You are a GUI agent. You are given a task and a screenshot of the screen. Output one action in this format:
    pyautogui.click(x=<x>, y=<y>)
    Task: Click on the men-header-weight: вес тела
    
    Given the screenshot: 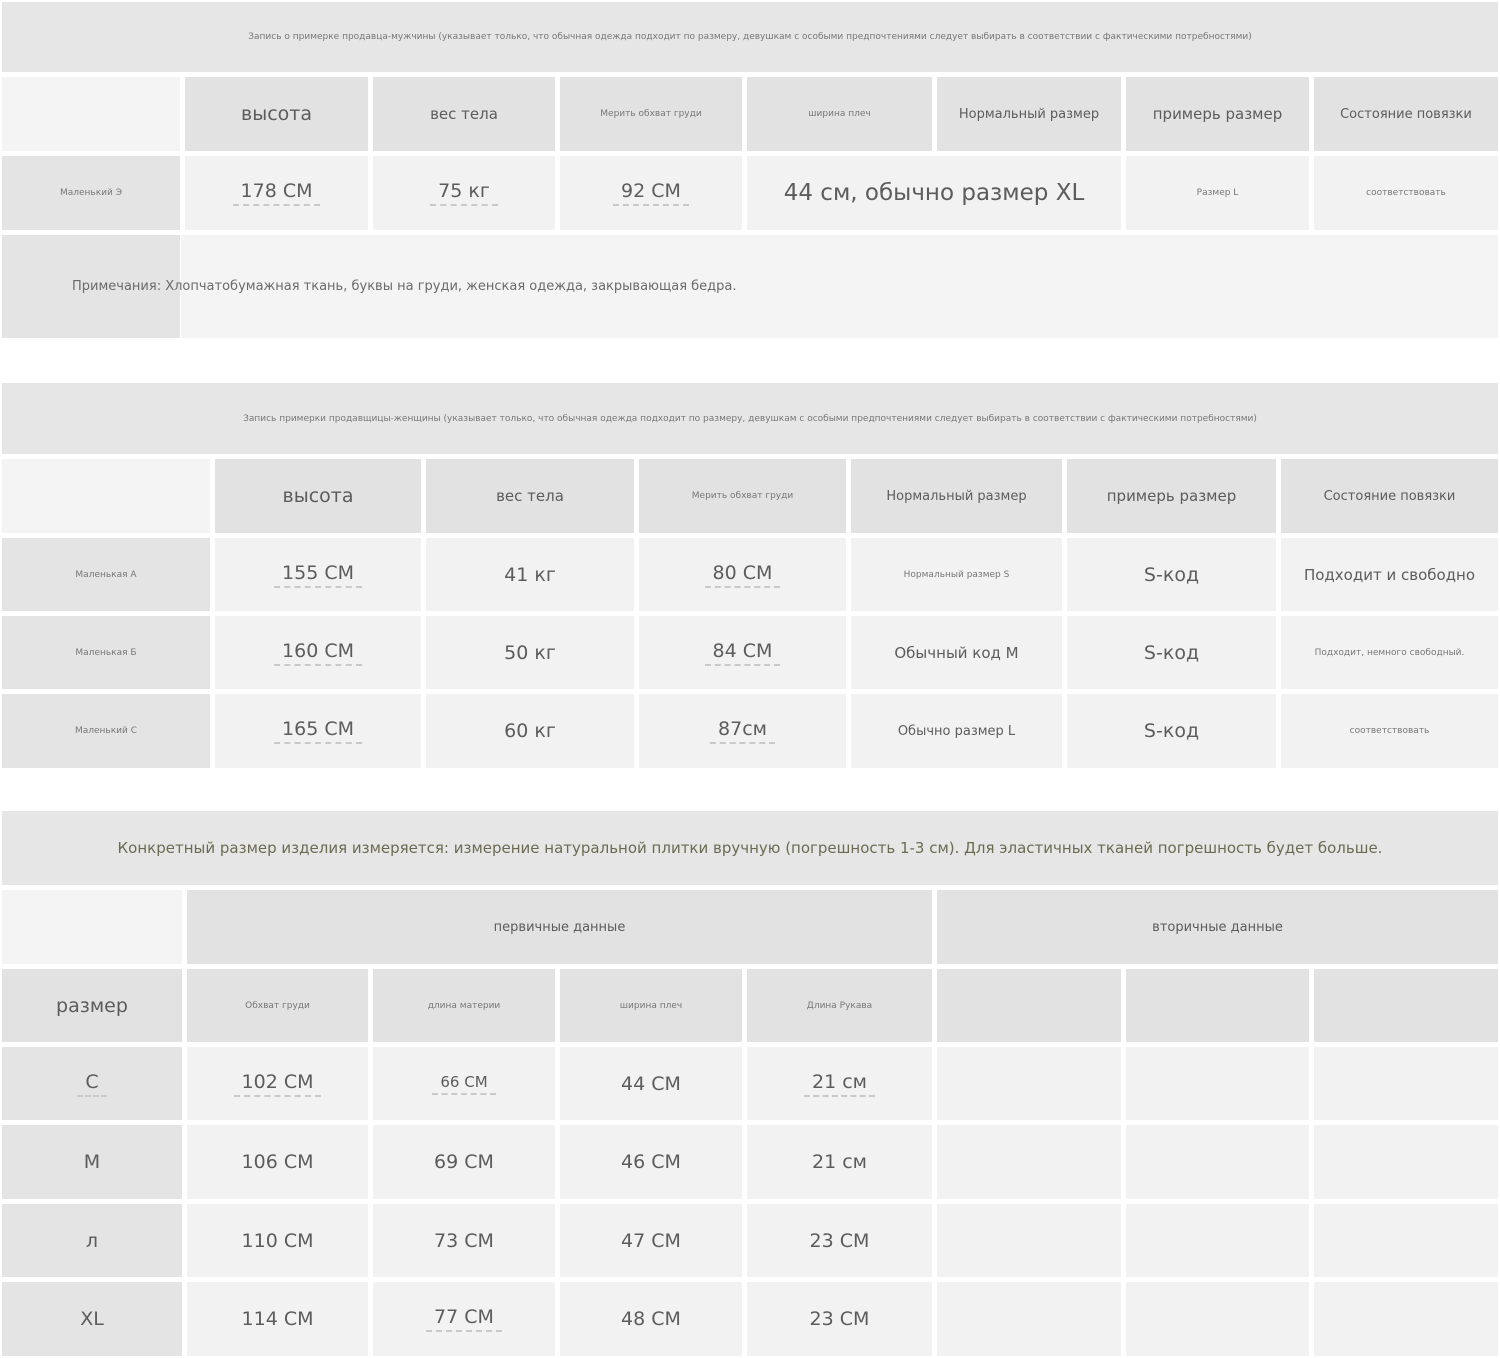 What is the action you would take?
    pyautogui.click(x=464, y=114)
    